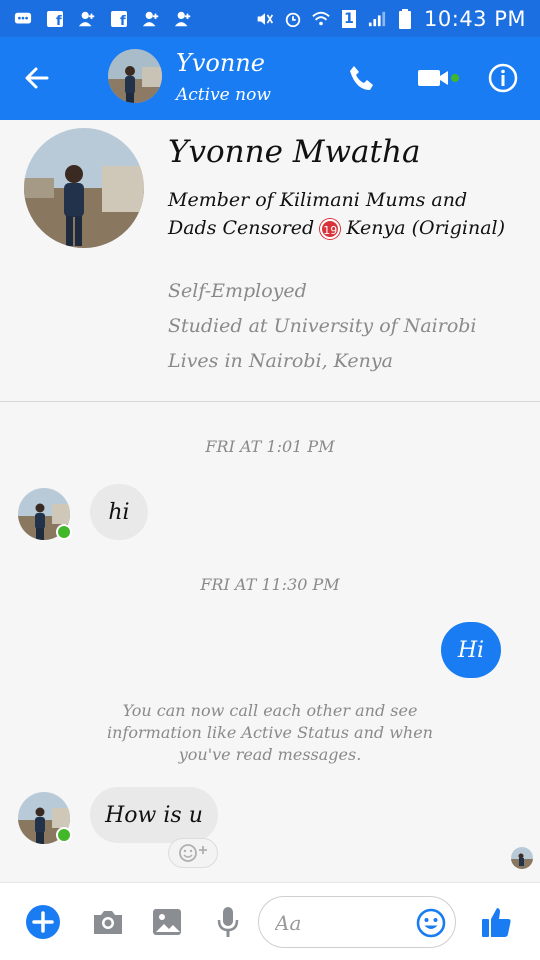 The image size is (540, 960). I want to click on back-button, so click(37, 78).